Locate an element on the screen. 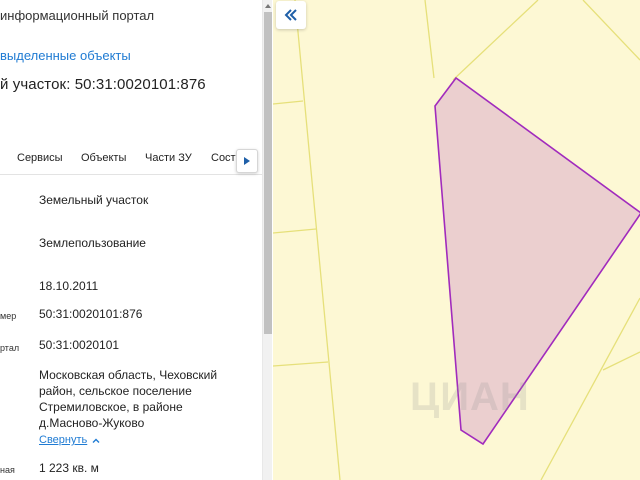 The width and height of the screenshot is (640, 480). panel-scrollbar is located at coordinates (267, 240).